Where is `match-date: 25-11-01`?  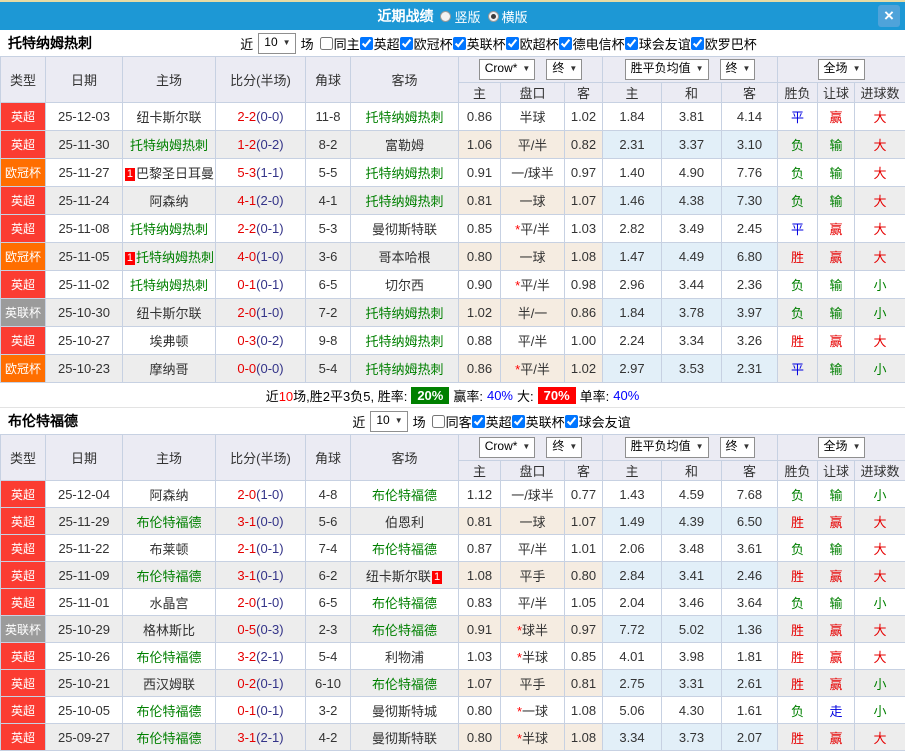
match-date: 25-11-01 is located at coordinates (84, 602).